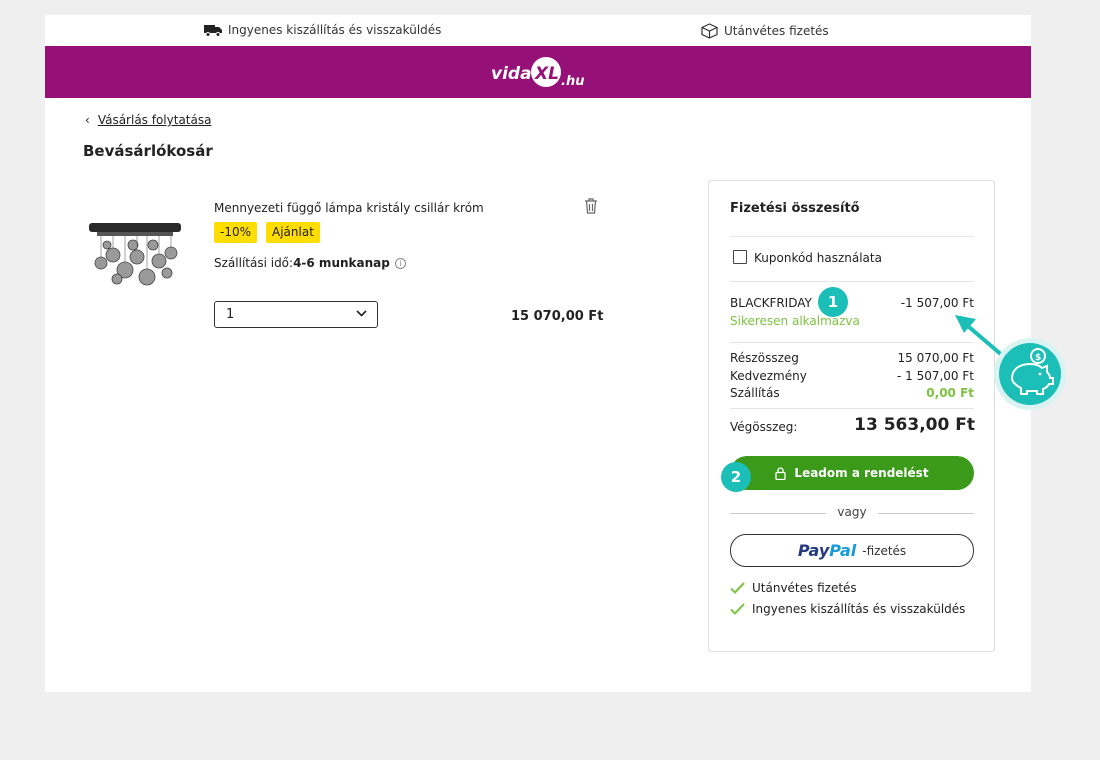 The width and height of the screenshot is (1100, 760). I want to click on shipping-label: Szállítás, so click(755, 393).